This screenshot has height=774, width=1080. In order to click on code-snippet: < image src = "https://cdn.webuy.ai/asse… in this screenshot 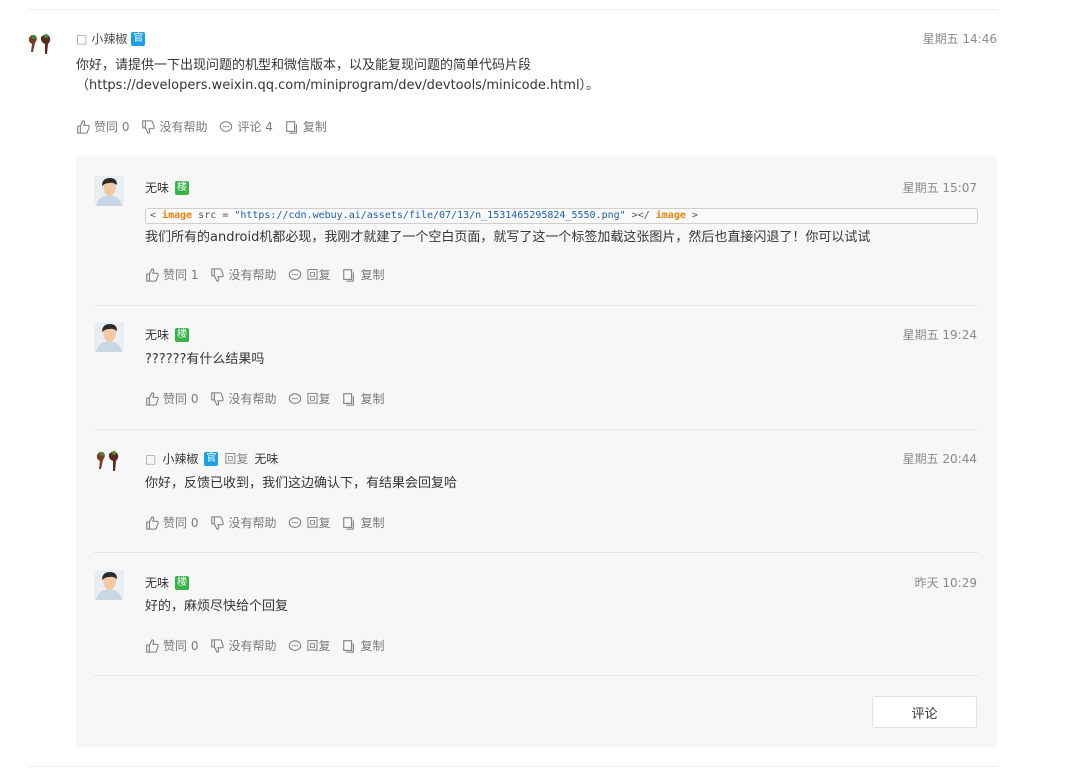, I will do `click(561, 216)`.